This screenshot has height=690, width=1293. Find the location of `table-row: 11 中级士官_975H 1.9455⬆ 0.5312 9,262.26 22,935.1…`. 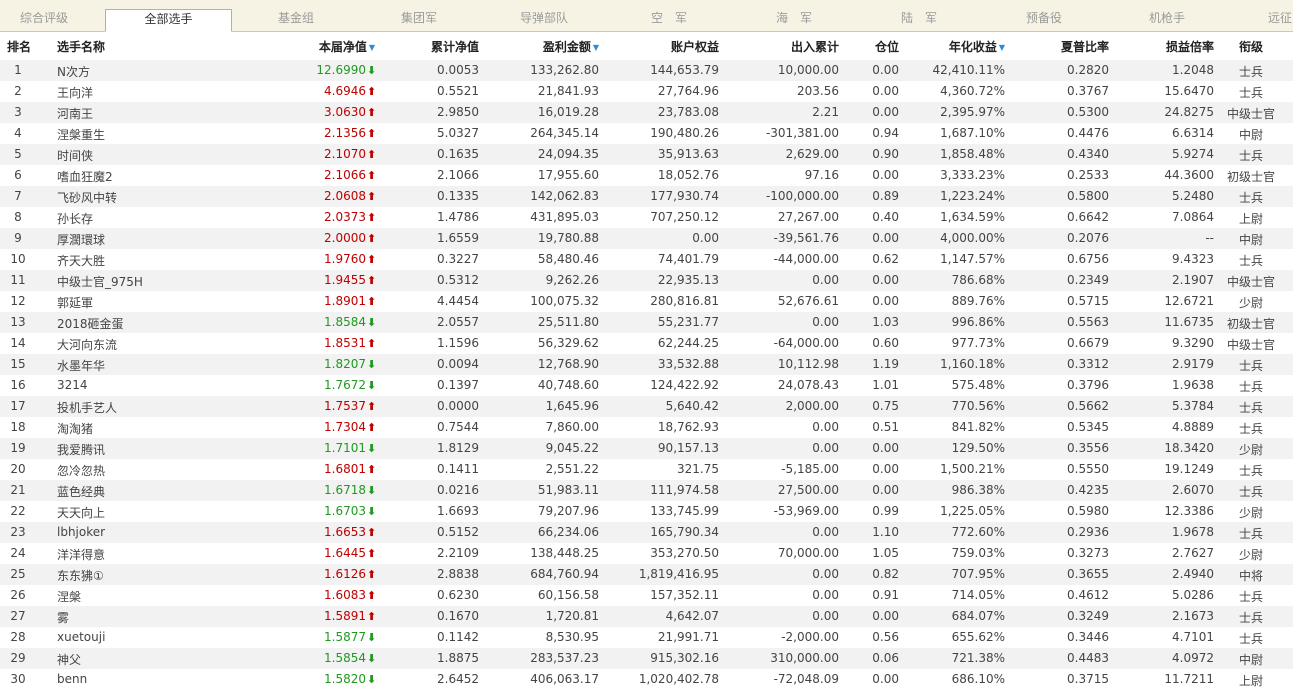

table-row: 11 中级士官_975H 1.9455⬆ 0.5312 9,262.26 22,935.1… is located at coordinates (646, 280).